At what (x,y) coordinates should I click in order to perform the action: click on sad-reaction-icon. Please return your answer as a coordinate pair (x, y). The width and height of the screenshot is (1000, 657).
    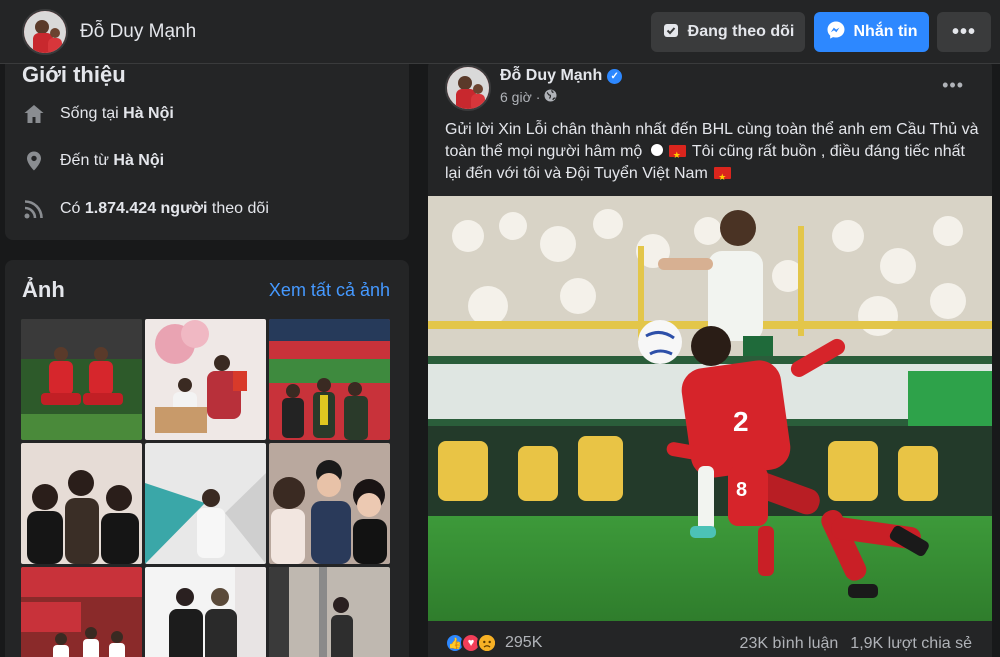
    Looking at the image, I should click on (487, 643).